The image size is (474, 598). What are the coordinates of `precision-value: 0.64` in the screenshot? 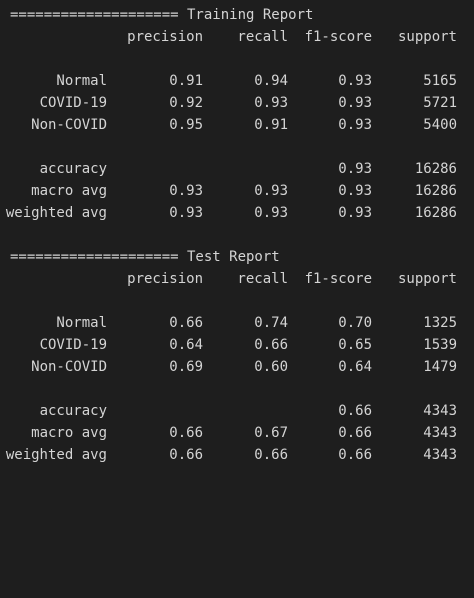 It's located at (186, 345).